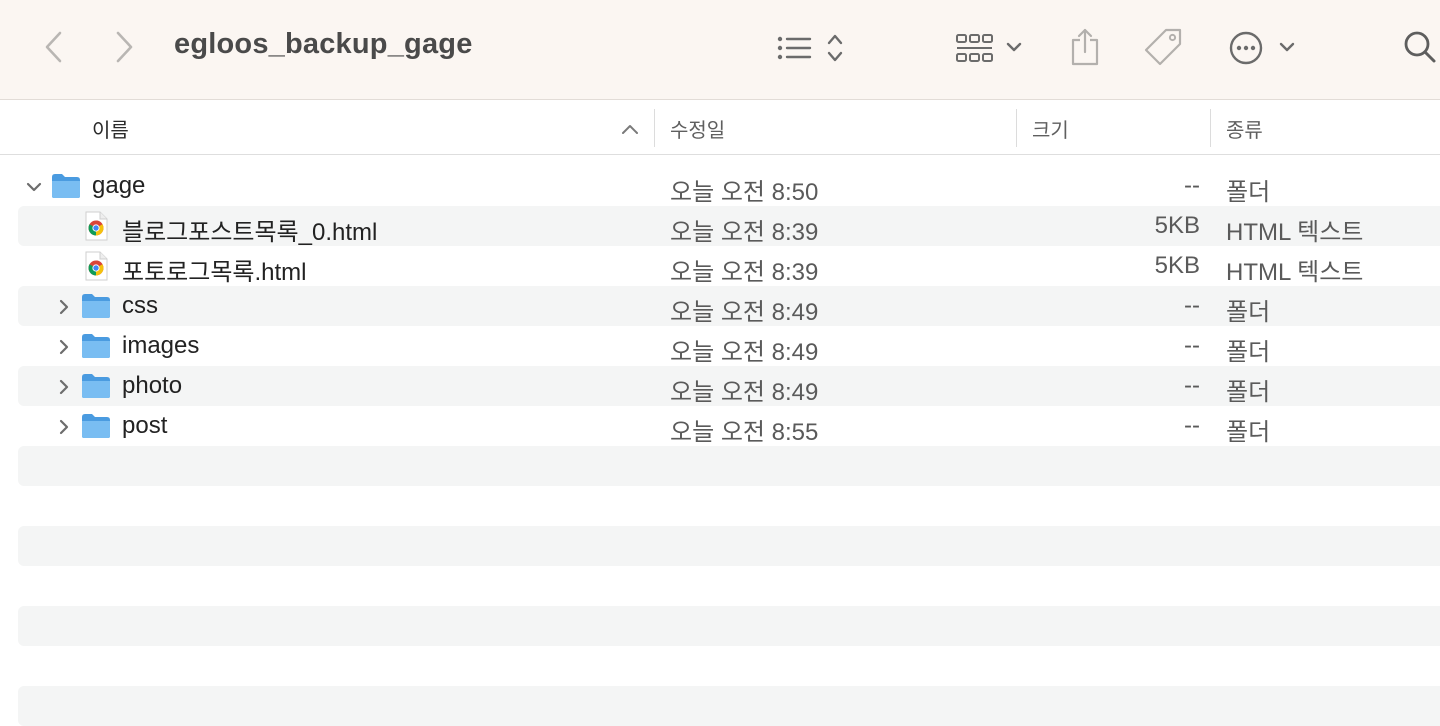 The image size is (1440, 726). I want to click on group-button, so click(990, 48).